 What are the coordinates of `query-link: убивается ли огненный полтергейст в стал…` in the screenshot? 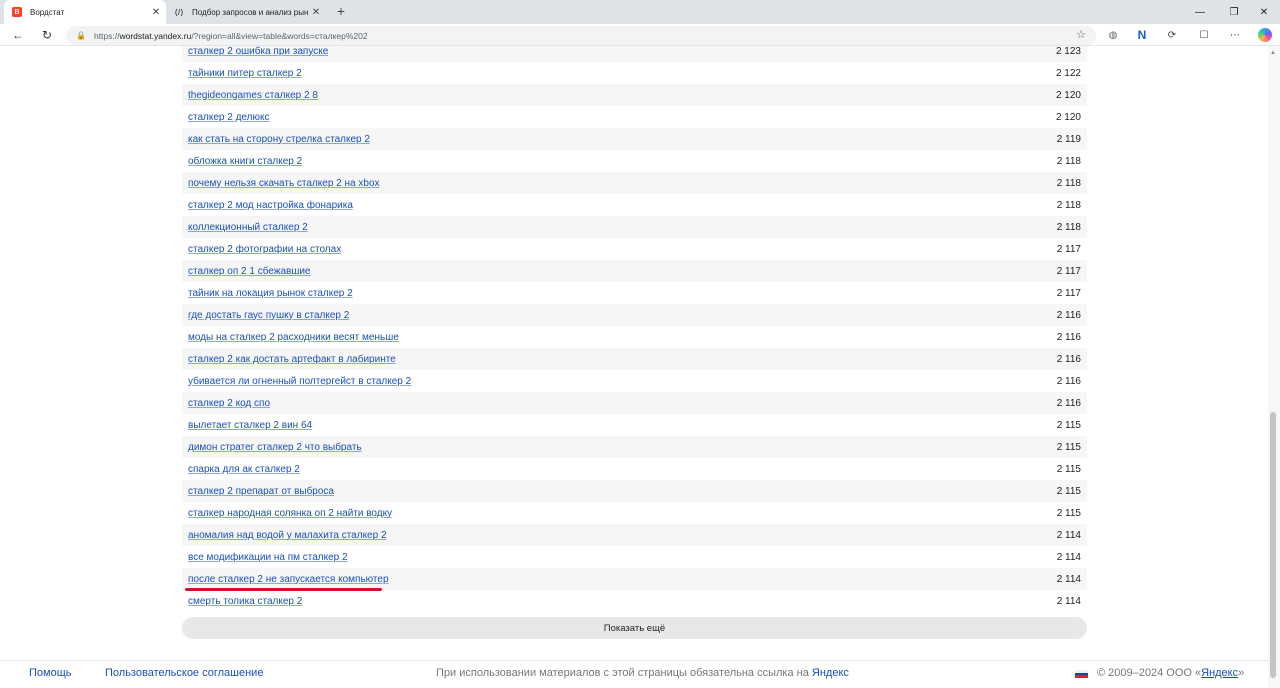 It's located at (299, 381).